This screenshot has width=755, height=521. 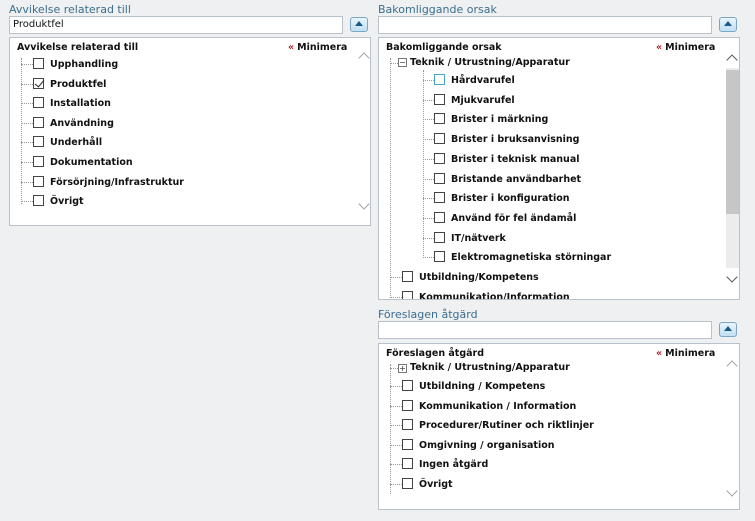 What do you see at coordinates (483, 80) in the screenshot?
I see `item-label: Hårdvarufel` at bounding box center [483, 80].